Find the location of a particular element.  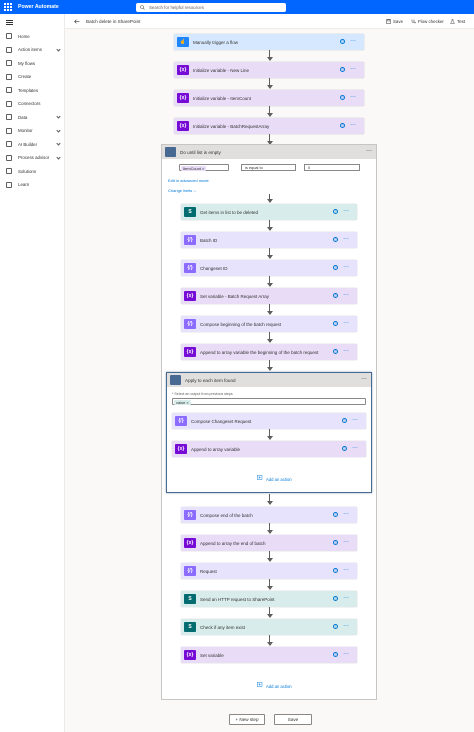

nav-item-monitor: Monitor is located at coordinates (32, 131).